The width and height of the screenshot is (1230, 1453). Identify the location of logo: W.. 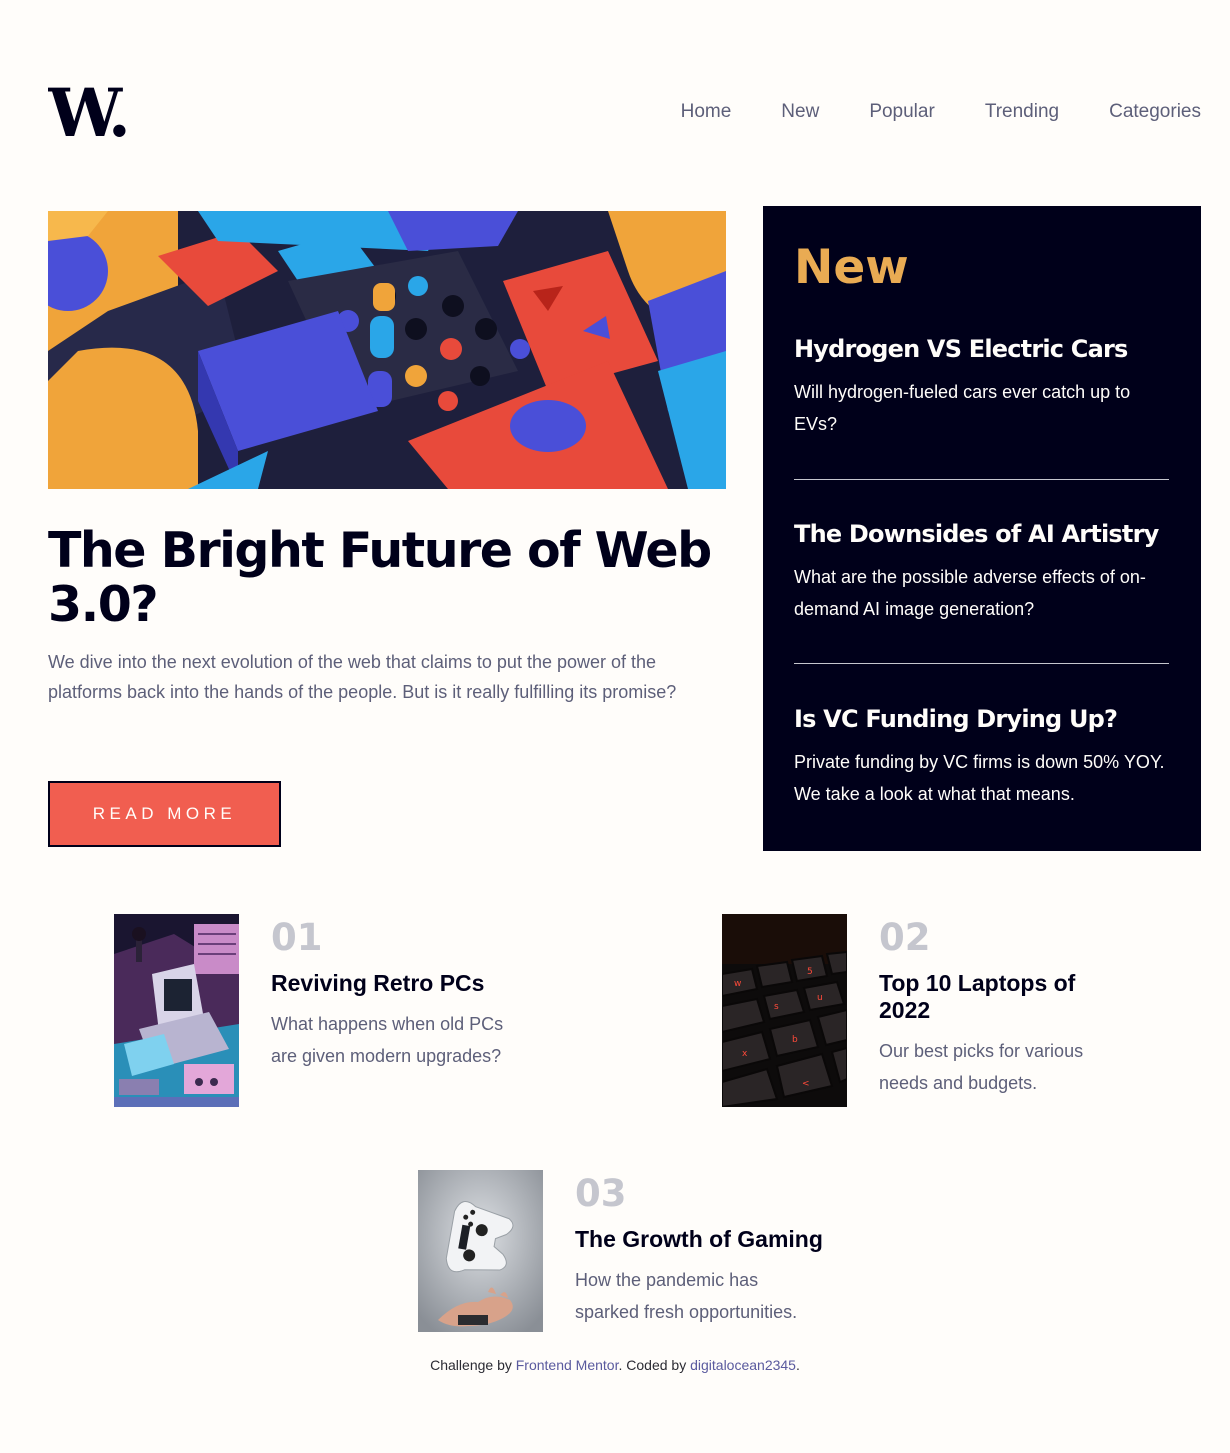
(89, 113).